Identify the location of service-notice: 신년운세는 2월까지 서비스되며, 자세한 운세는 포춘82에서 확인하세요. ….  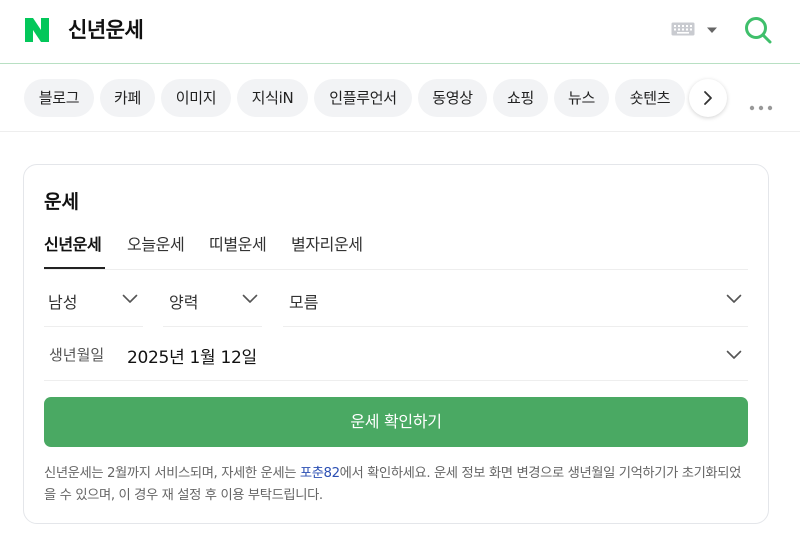
(398, 485).